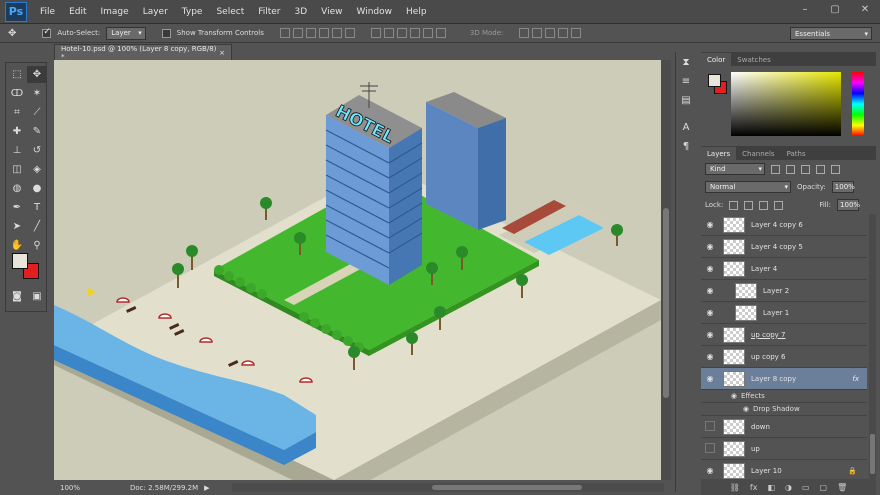 This screenshot has width=880, height=495. Describe the element at coordinates (416, 12) in the screenshot. I see `menu-help: Help` at that location.